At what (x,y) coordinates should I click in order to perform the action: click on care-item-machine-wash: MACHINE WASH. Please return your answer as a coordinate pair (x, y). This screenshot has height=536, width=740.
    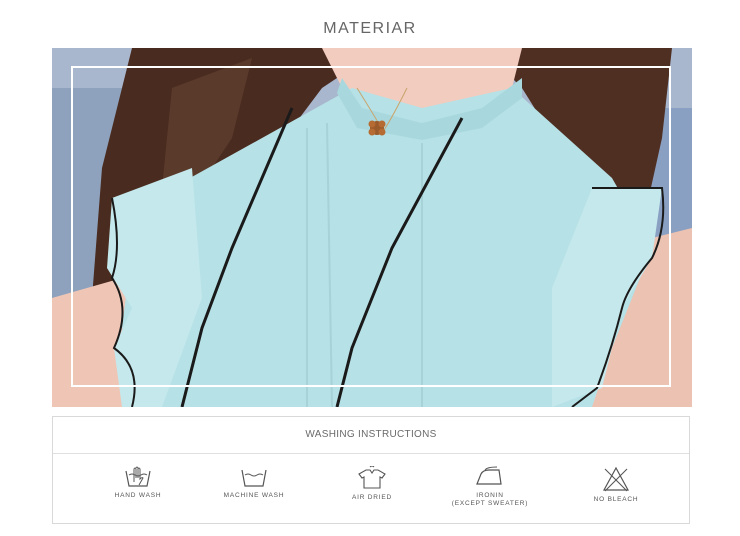
    Looking at the image, I should click on (254, 483).